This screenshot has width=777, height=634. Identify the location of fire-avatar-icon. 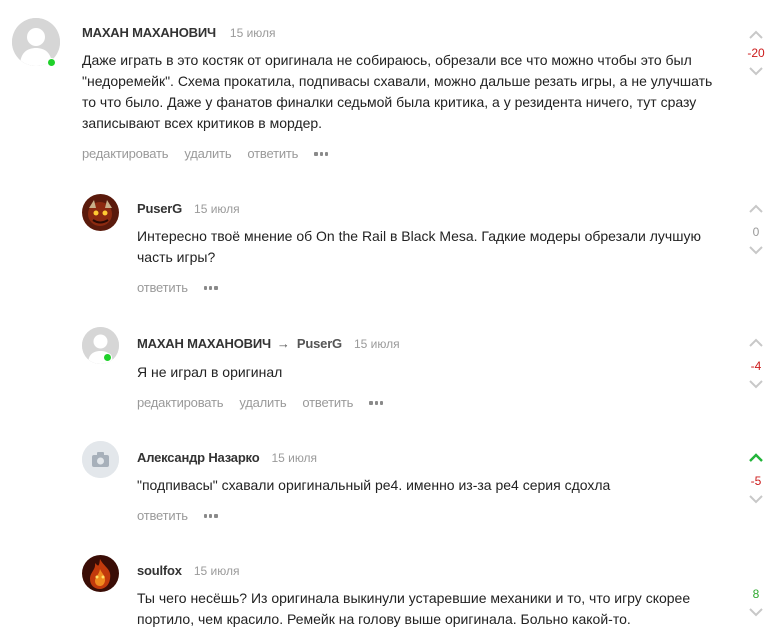
(100, 573).